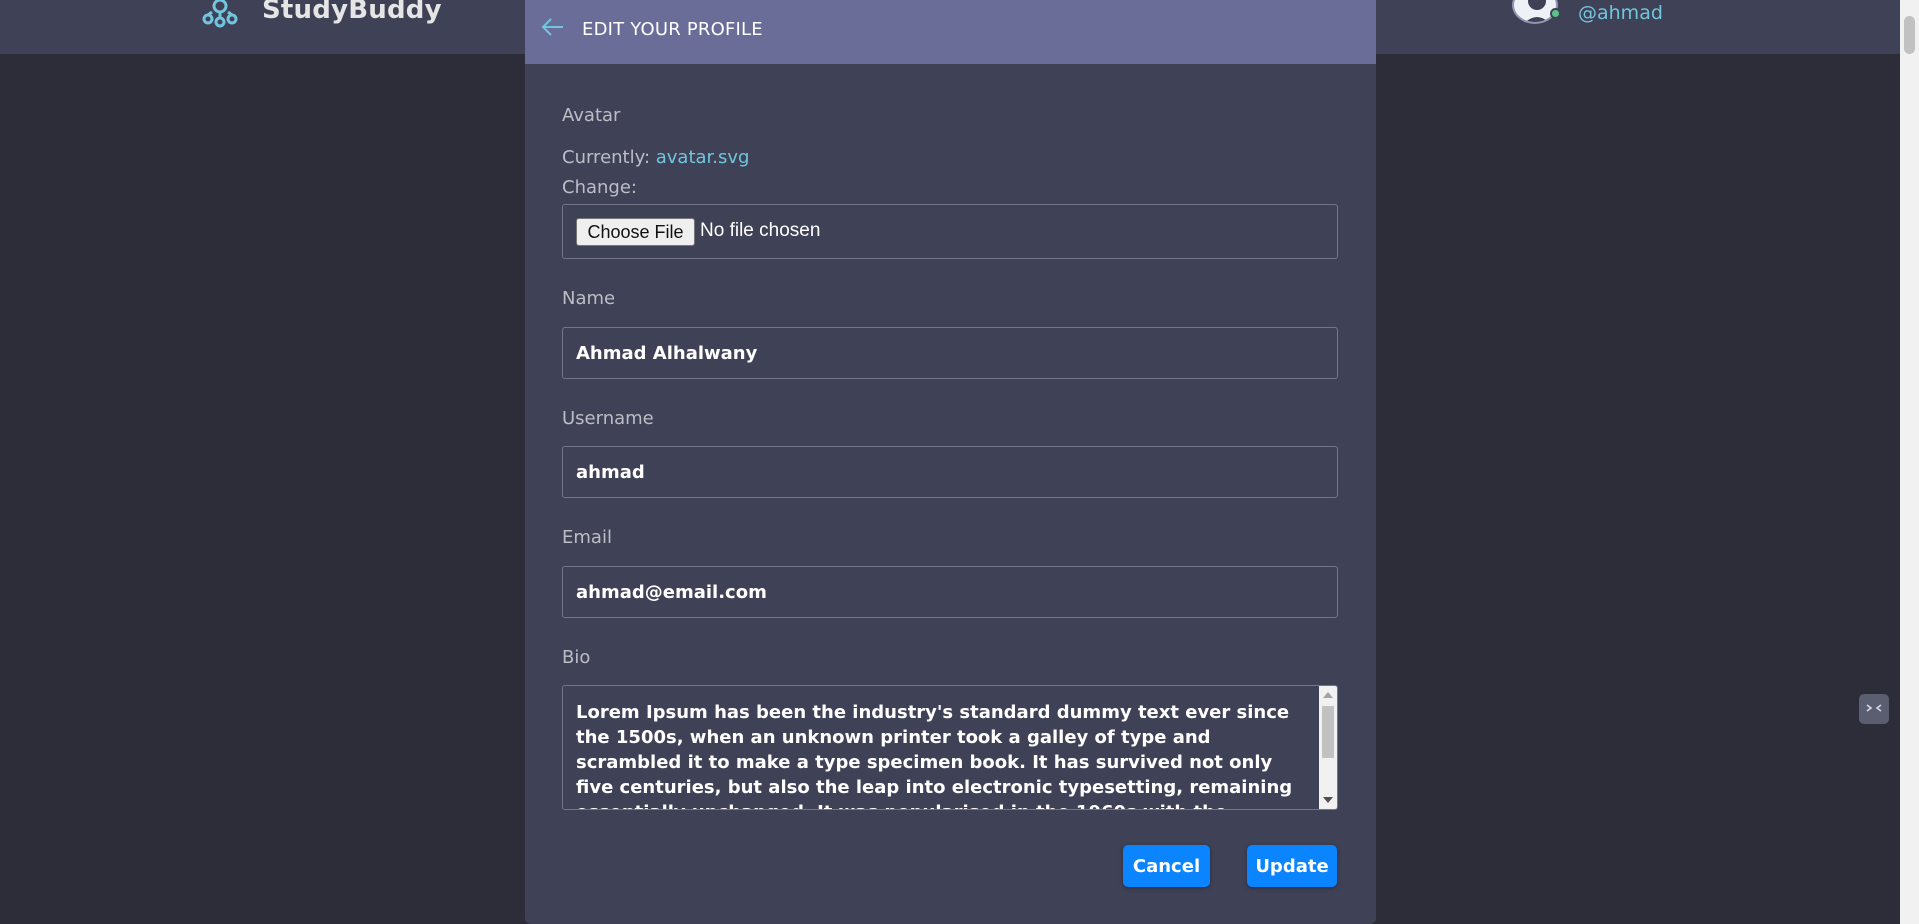  What do you see at coordinates (220, 14) in the screenshot?
I see `logo-icon` at bounding box center [220, 14].